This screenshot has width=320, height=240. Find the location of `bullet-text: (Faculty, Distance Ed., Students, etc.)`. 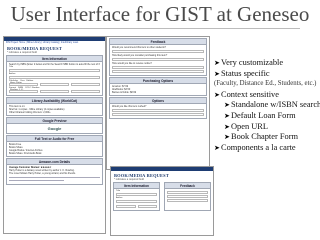

bullet-text: (Faculty, Distance Ed., Students, etc.) is located at coordinates (265, 84).